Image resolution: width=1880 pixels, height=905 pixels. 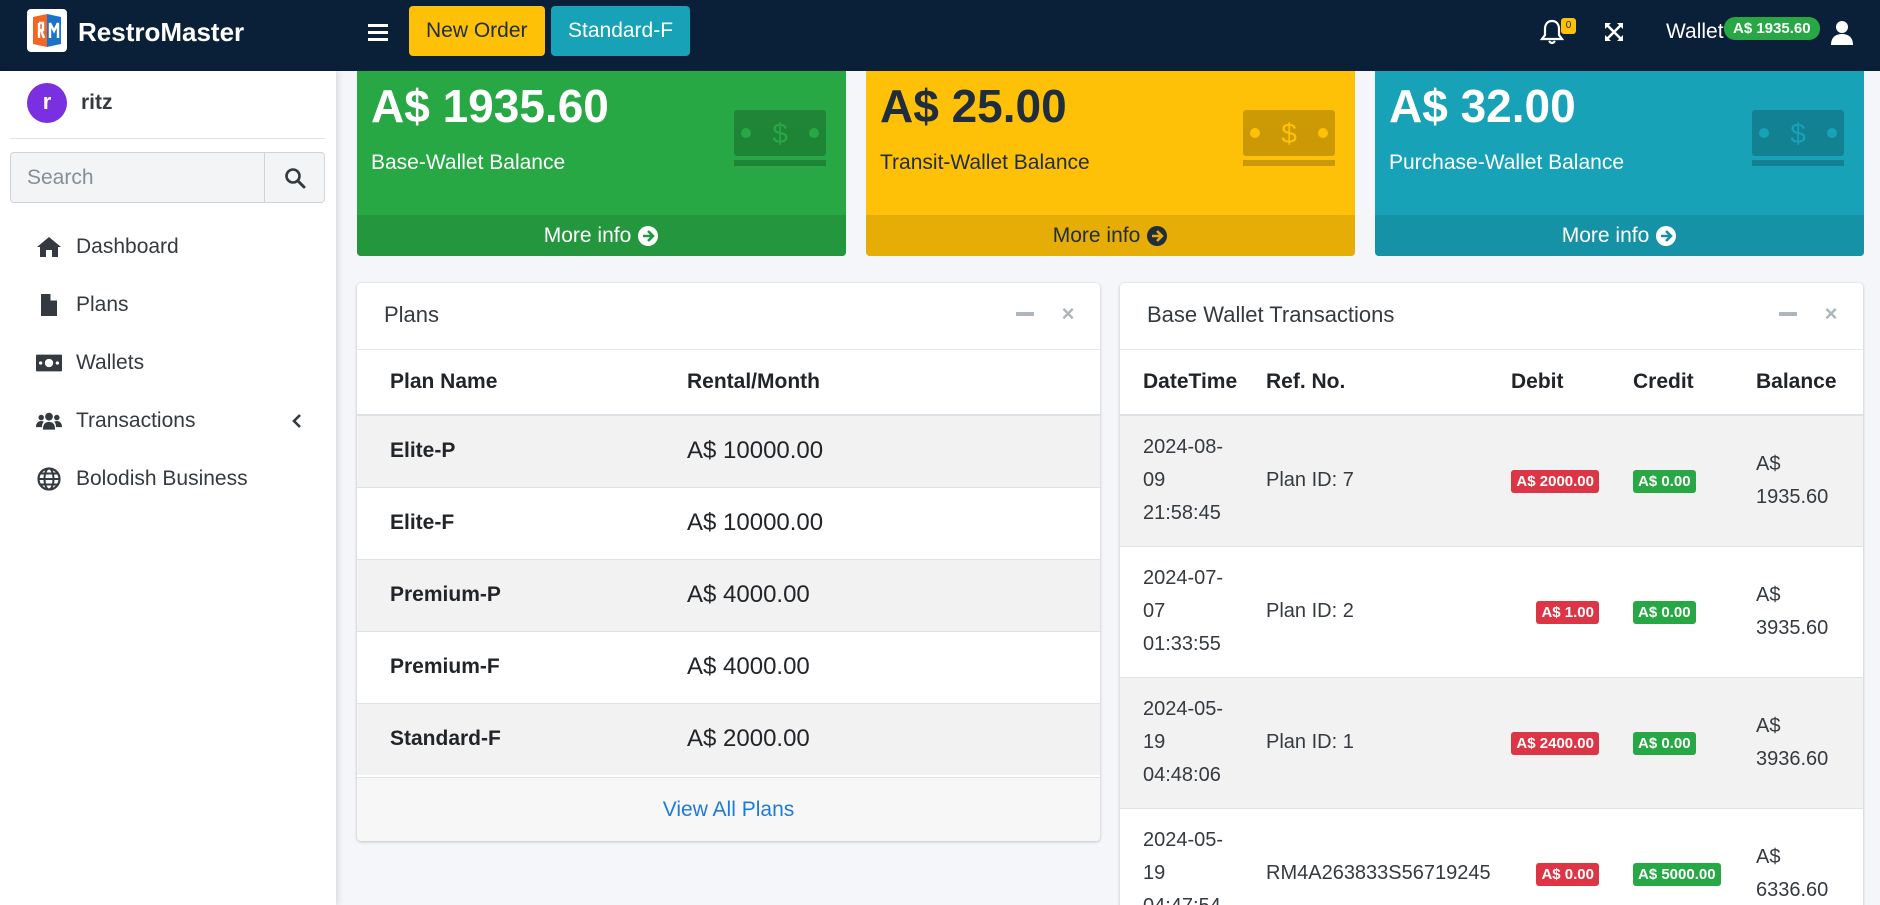 What do you see at coordinates (1388, 742) in the screenshot?
I see `tx-ref: Plan ID: 1` at bounding box center [1388, 742].